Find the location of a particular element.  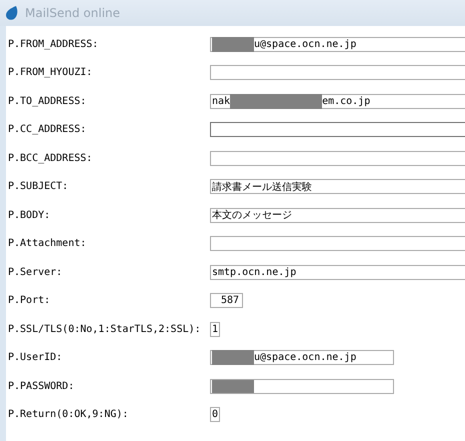

field-label: P.Server: is located at coordinates (35, 272).